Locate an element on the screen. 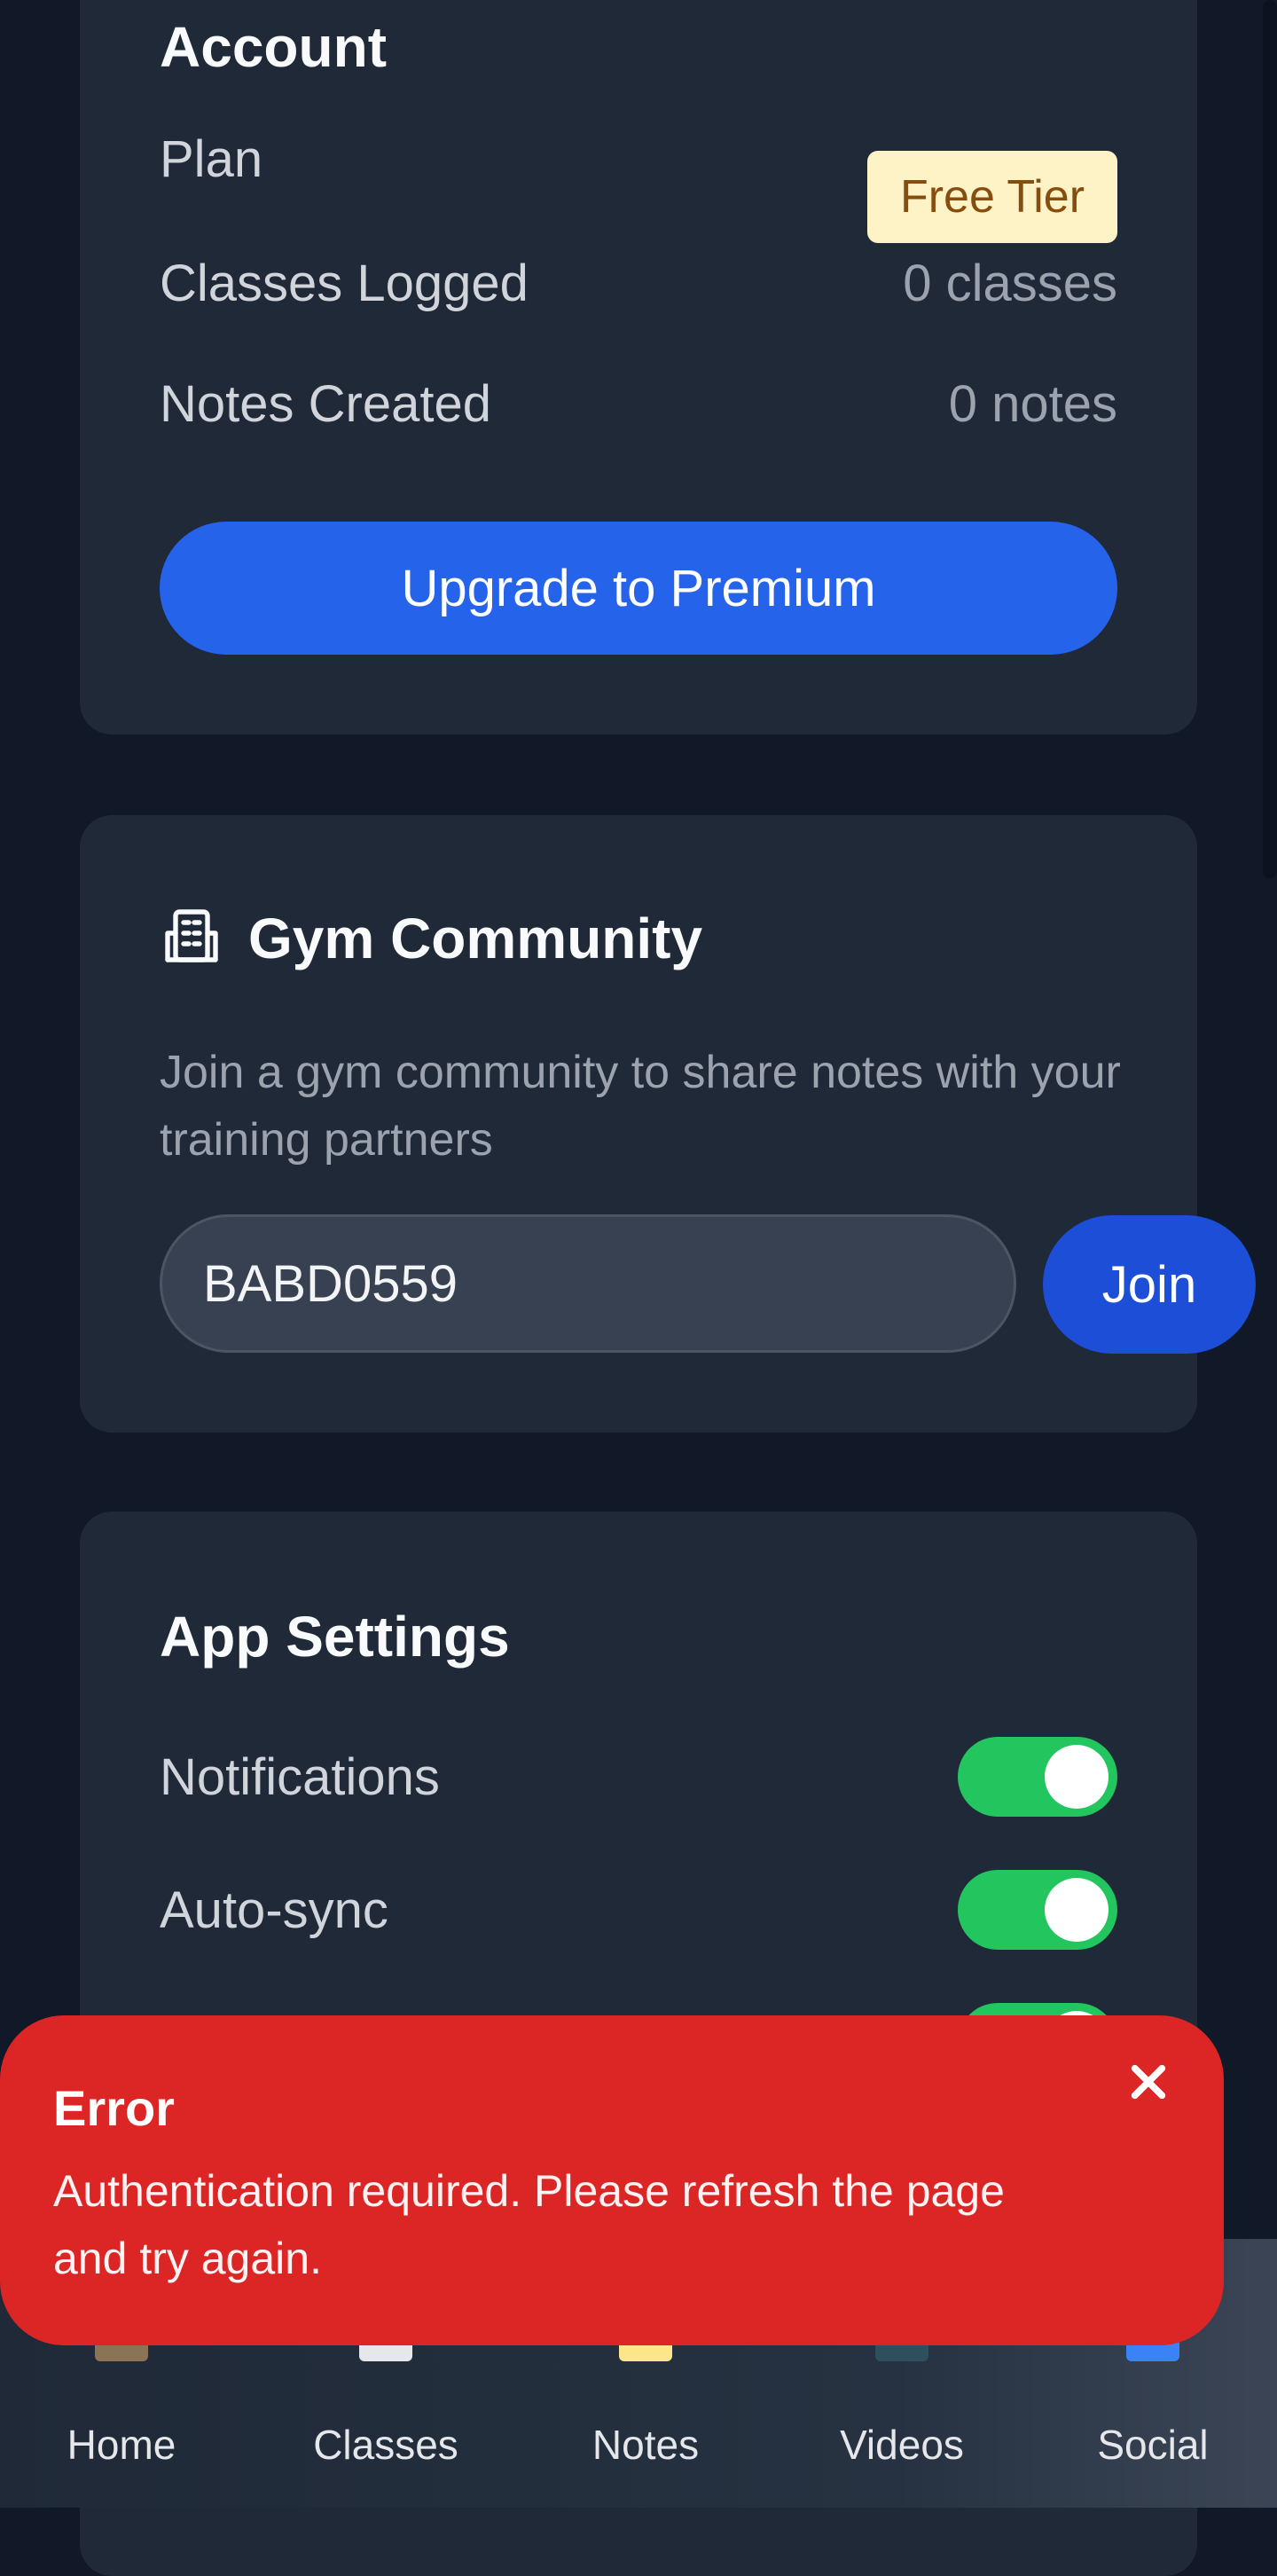 The image size is (1277, 2576). classes-logged-value: 0 classes is located at coordinates (1010, 283).